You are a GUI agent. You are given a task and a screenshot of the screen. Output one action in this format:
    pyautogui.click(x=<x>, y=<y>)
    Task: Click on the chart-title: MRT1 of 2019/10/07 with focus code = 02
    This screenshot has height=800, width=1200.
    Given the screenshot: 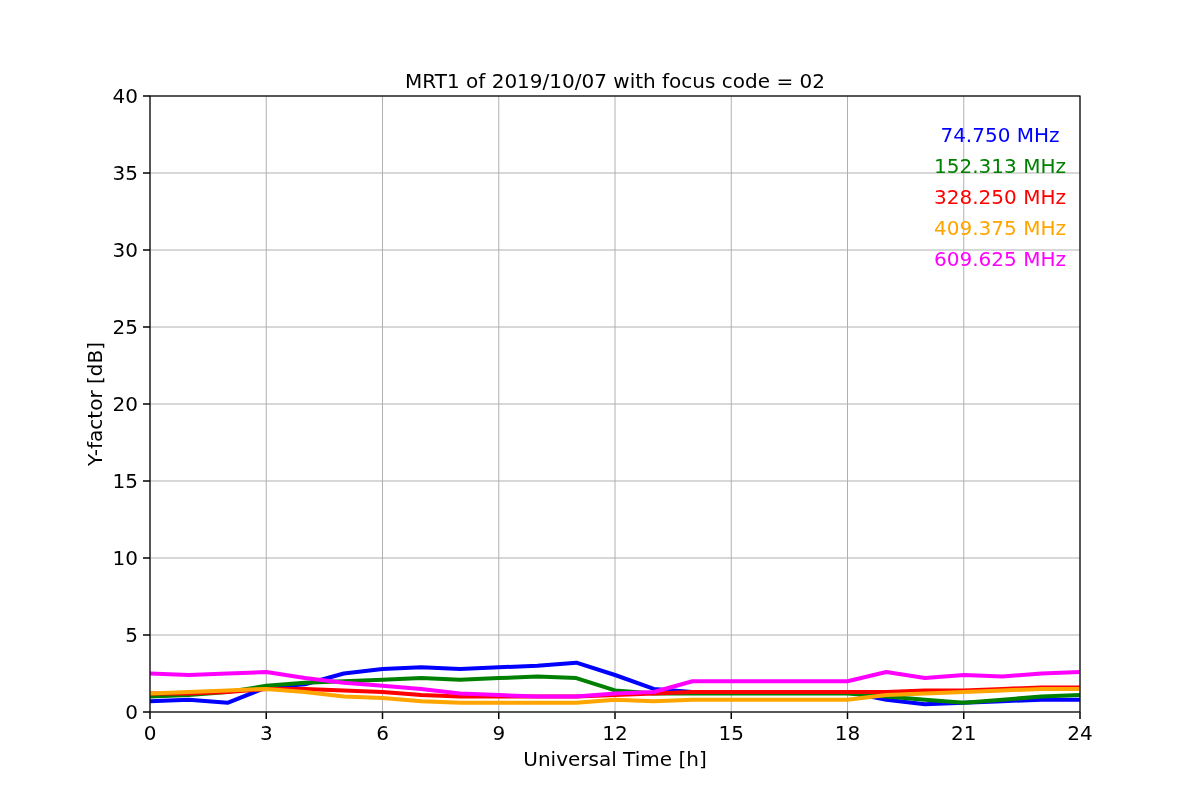 What is the action you would take?
    pyautogui.click(x=615, y=81)
    